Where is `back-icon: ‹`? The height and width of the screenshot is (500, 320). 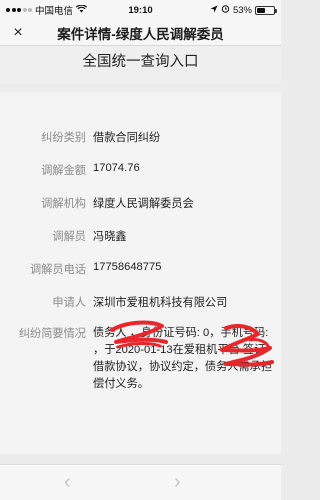 back-icon: ‹ is located at coordinates (67, 482).